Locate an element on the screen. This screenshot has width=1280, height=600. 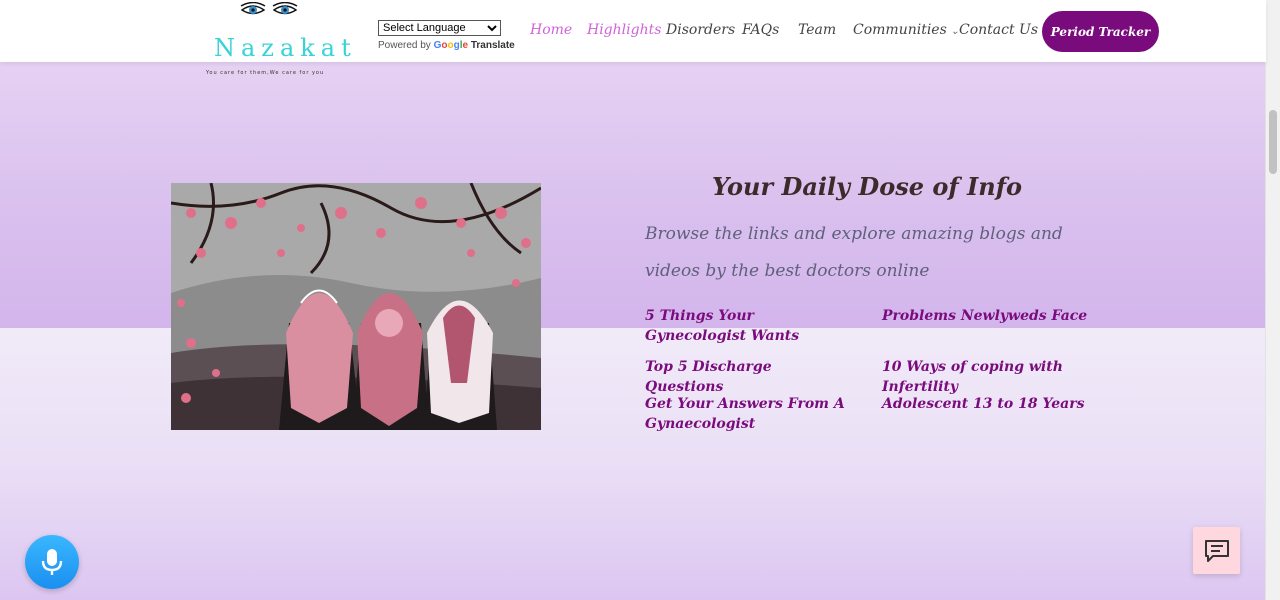
hero-image is located at coordinates (356, 306).